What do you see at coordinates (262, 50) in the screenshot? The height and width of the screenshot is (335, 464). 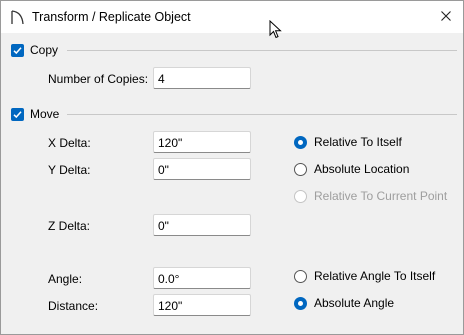 I see `copy-separator` at bounding box center [262, 50].